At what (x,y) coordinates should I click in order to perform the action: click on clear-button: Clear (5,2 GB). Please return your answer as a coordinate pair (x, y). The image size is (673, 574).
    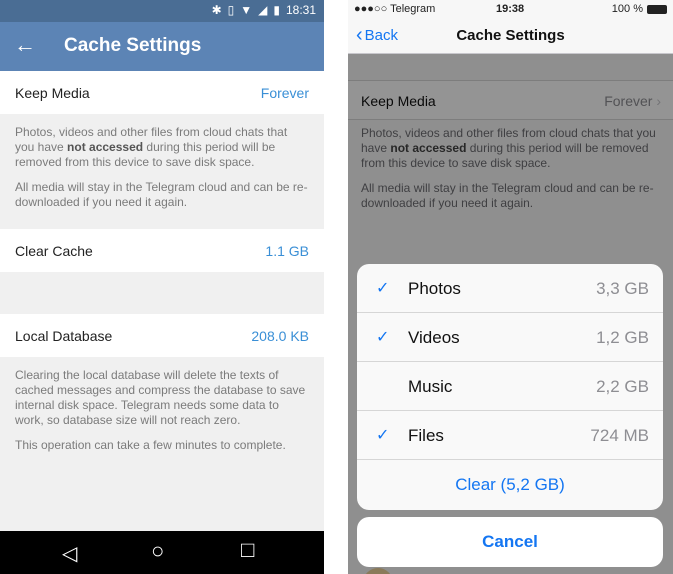
    Looking at the image, I should click on (510, 485).